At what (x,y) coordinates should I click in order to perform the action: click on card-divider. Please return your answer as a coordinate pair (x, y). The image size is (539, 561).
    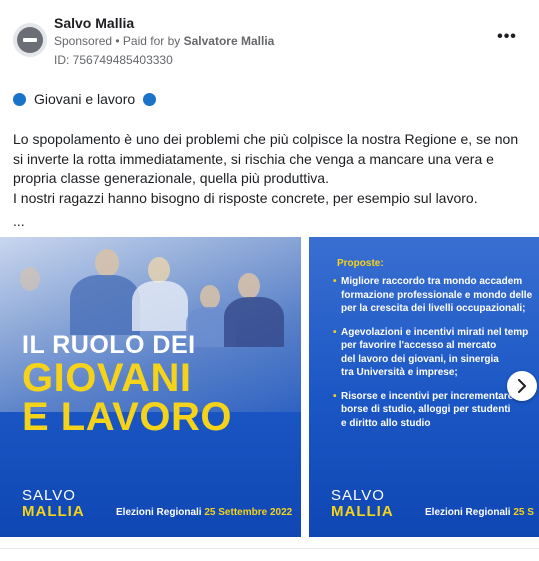
    Looking at the image, I should click on (269, 548).